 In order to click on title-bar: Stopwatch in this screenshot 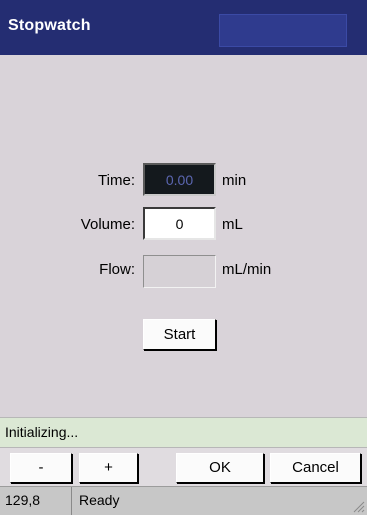, I will do `click(183, 27)`.